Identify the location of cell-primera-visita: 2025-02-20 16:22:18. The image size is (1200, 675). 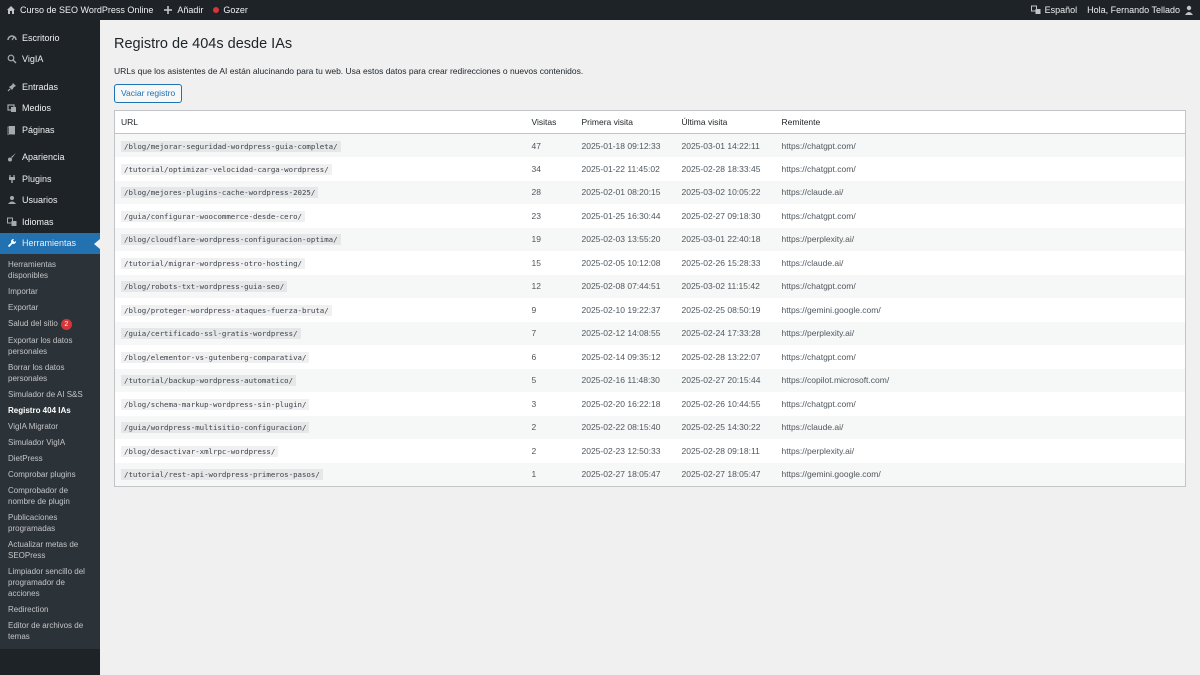
(621, 403).